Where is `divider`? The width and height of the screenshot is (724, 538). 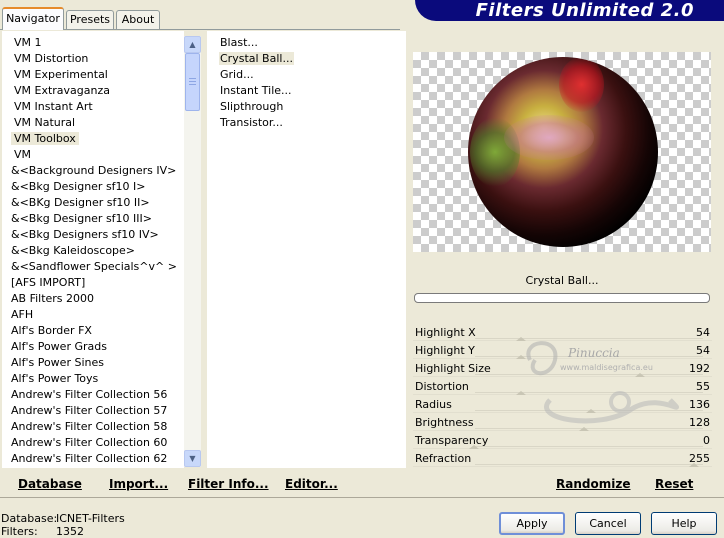 divider is located at coordinates (362, 497).